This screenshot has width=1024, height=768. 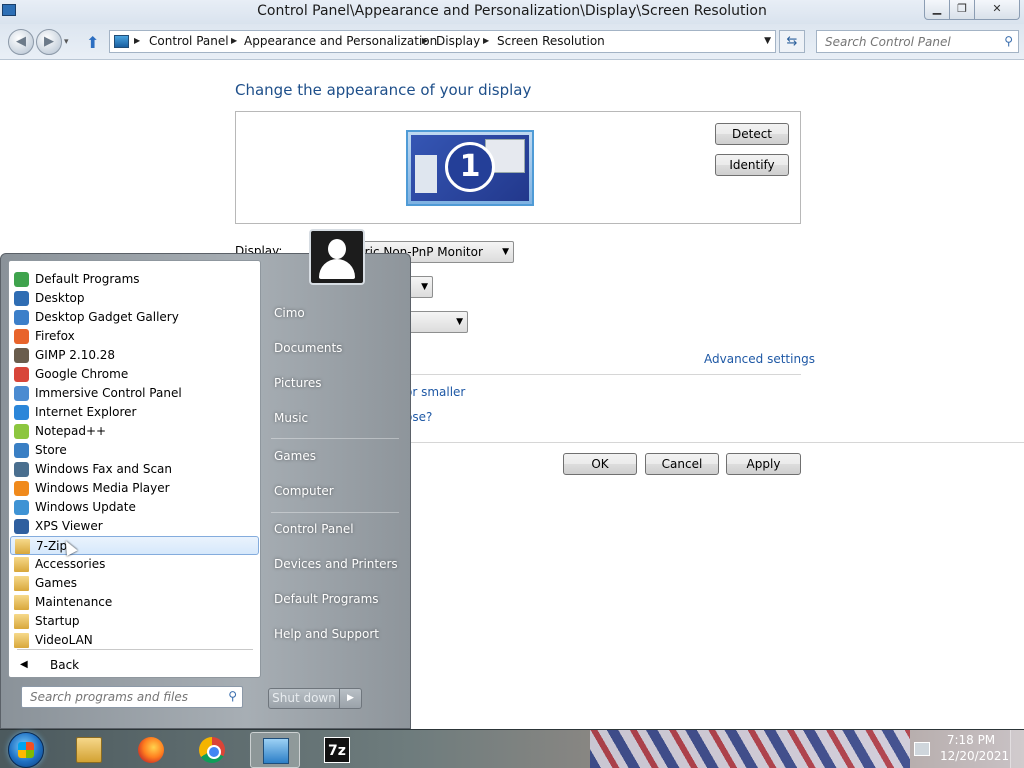 What do you see at coordinates (66, 42) in the screenshot?
I see `recent-pages-dropdown: ▾` at bounding box center [66, 42].